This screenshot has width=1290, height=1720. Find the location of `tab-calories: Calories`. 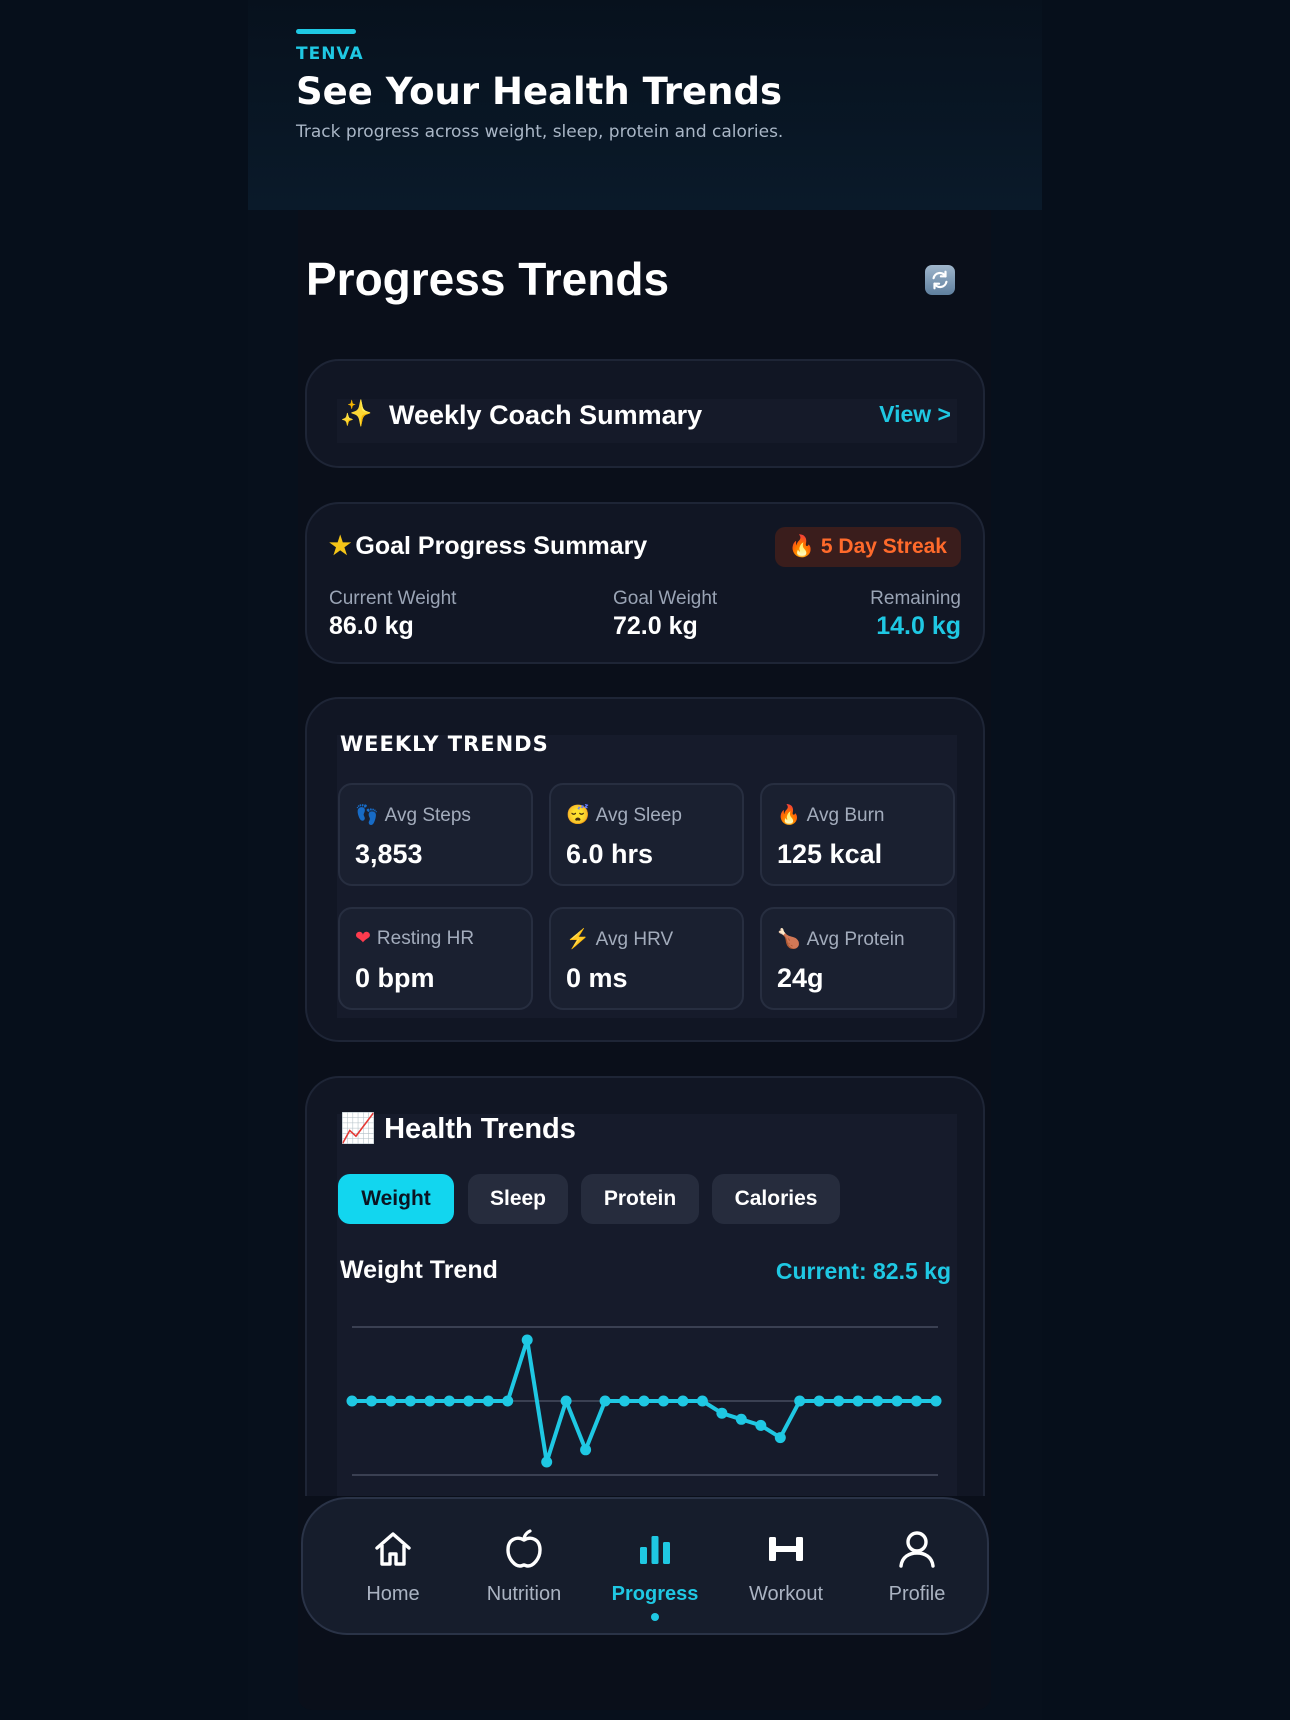

tab-calories: Calories is located at coordinates (776, 1199).